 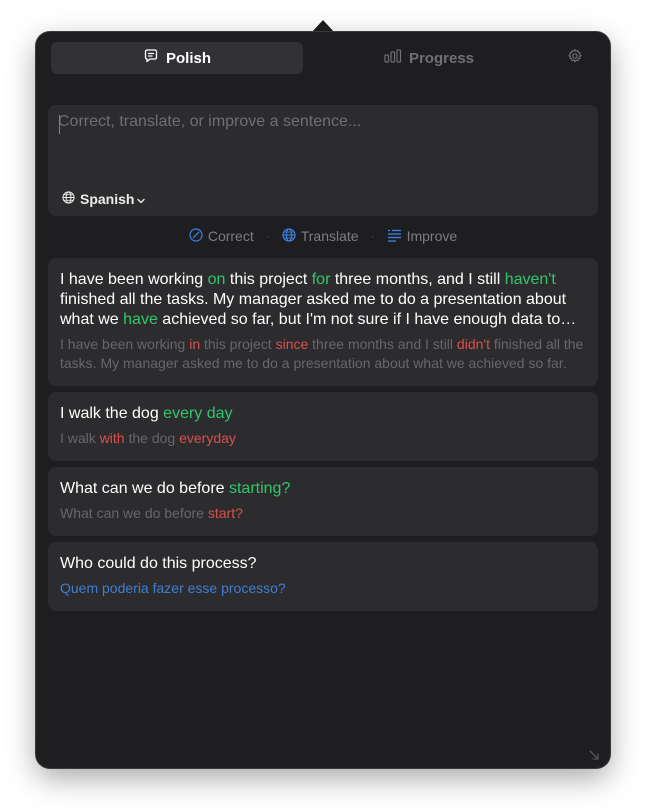 I want to click on sentence-input-box: Spanish, so click(x=323, y=160).